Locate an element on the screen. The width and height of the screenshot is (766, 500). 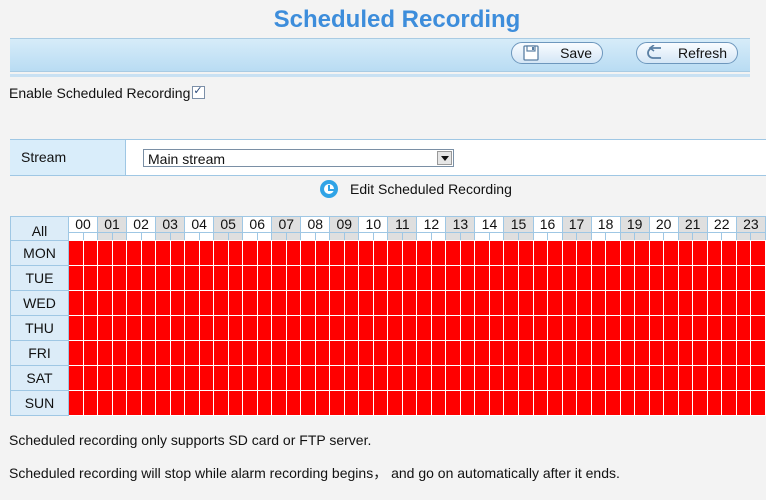
hour-header-19: 19 is located at coordinates (634, 228).